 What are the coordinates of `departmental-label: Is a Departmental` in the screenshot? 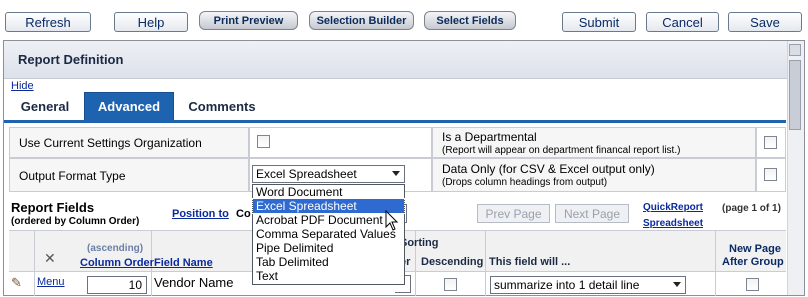 It's located at (489, 137).